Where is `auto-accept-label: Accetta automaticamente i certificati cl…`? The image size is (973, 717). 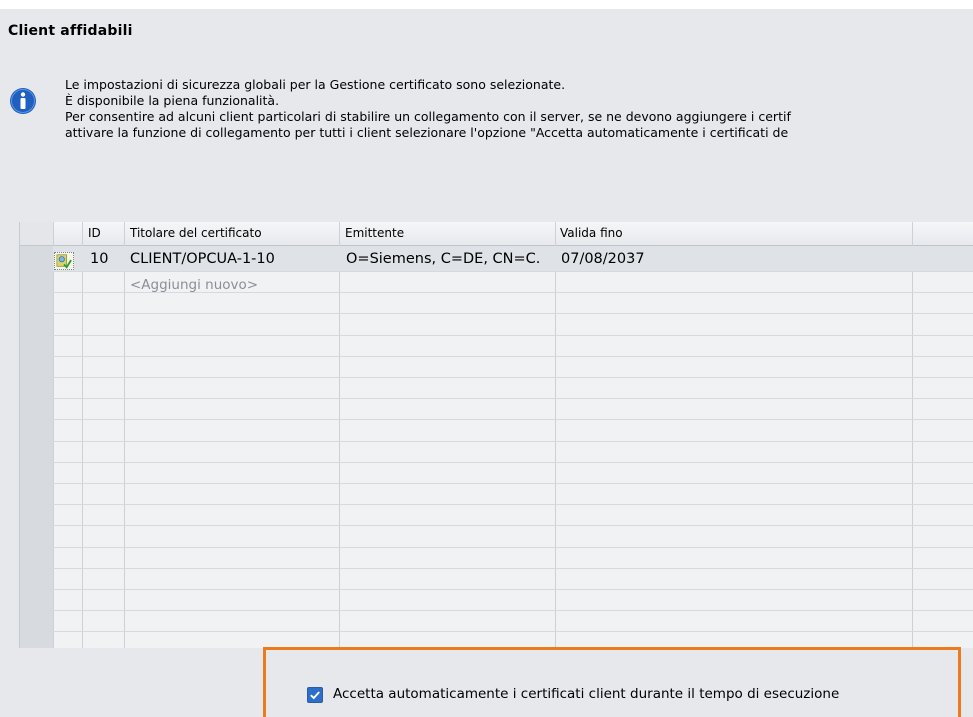 auto-accept-label: Accetta automaticamente i certificati cl… is located at coordinates (586, 694).